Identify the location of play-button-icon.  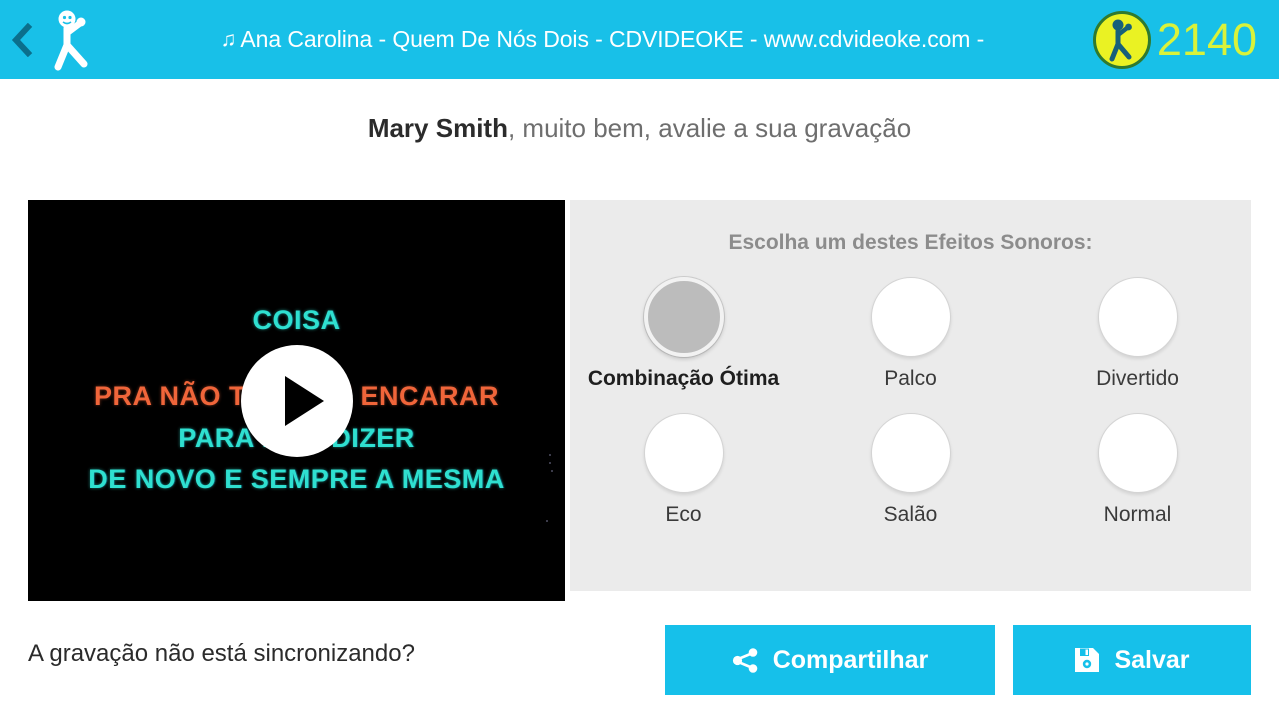
(296, 400).